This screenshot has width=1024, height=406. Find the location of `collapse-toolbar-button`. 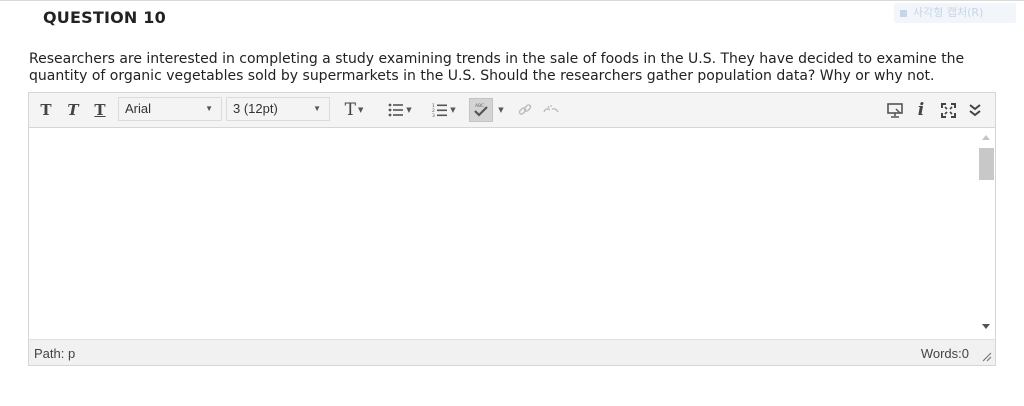

collapse-toolbar-button is located at coordinates (975, 110).